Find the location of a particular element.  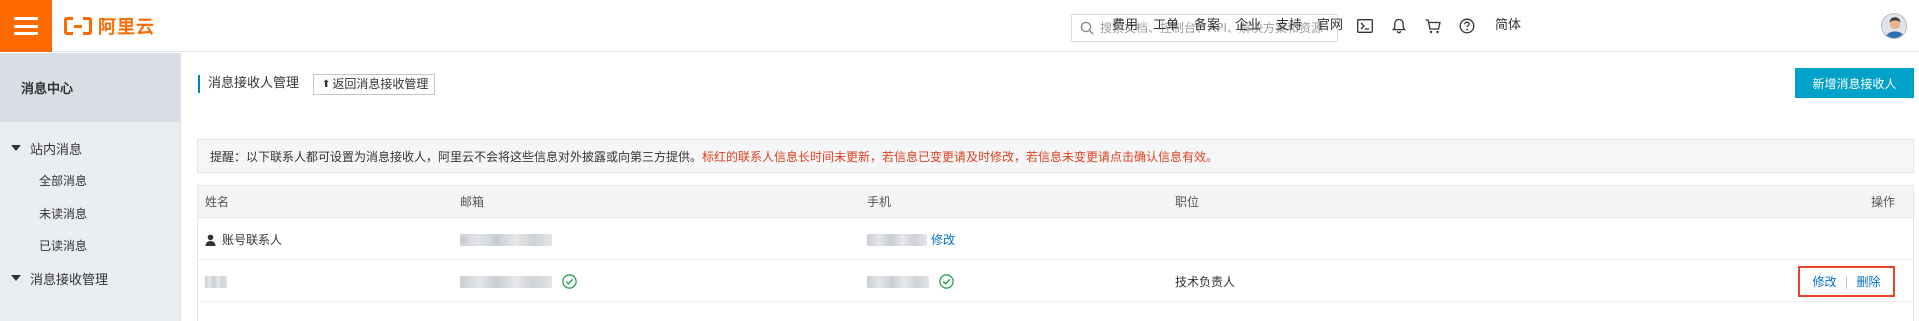

nav-enterprise: 企业 is located at coordinates (1248, 26).